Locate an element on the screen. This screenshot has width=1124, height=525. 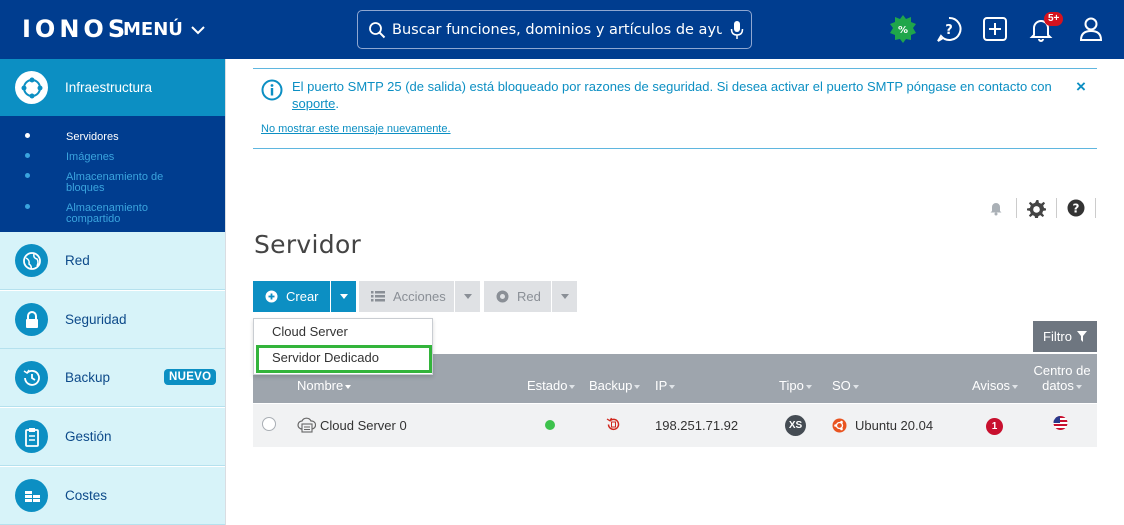
user-icon is located at coordinates (1091, 29).